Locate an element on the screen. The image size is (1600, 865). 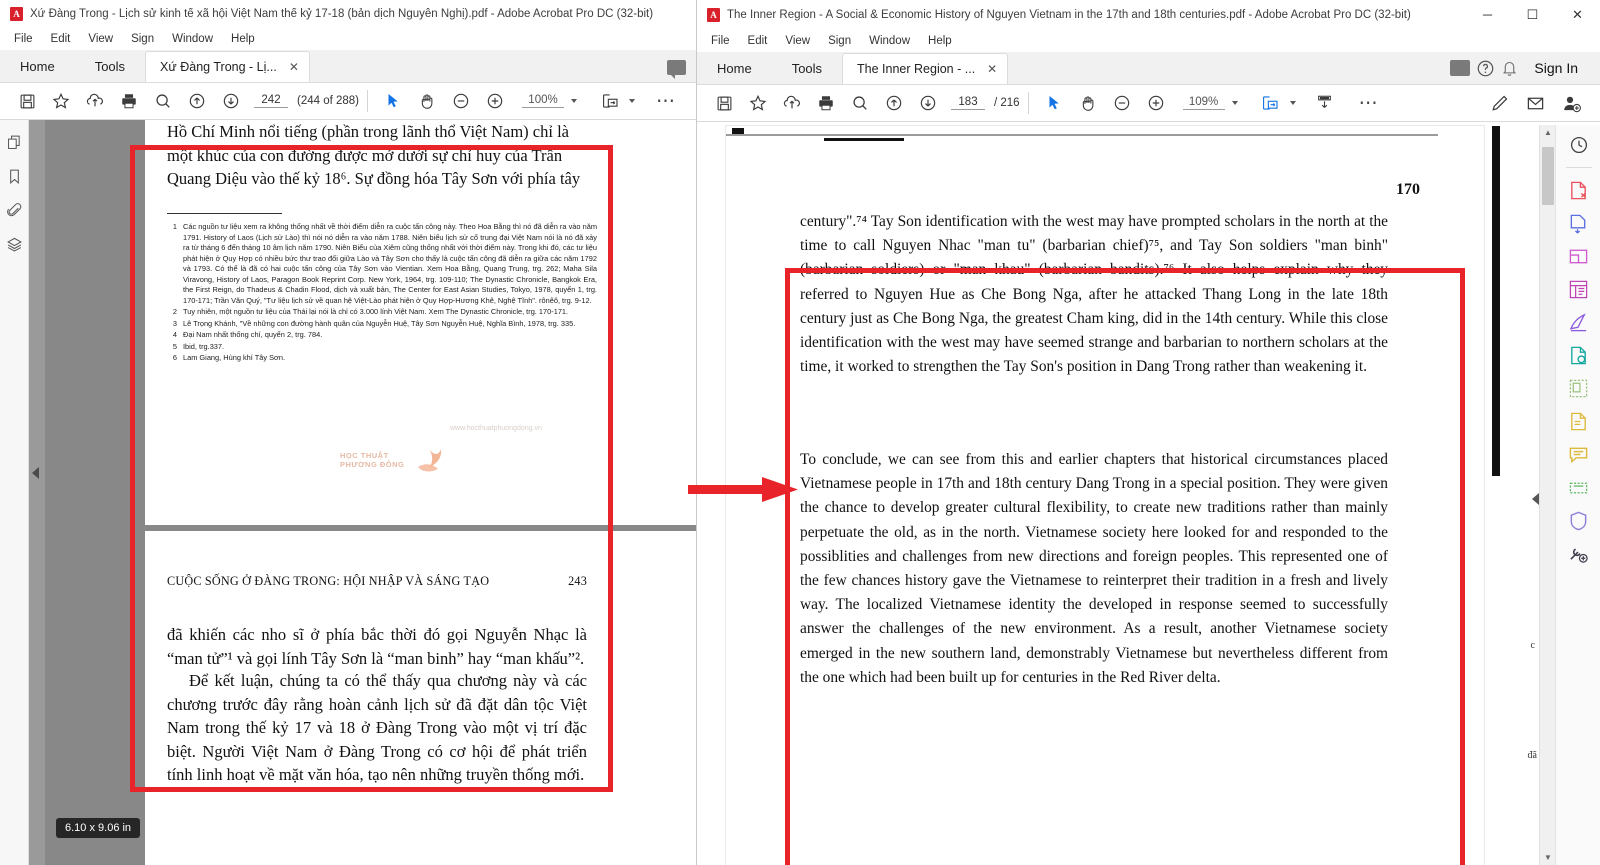
email-icon is located at coordinates (1535, 103).